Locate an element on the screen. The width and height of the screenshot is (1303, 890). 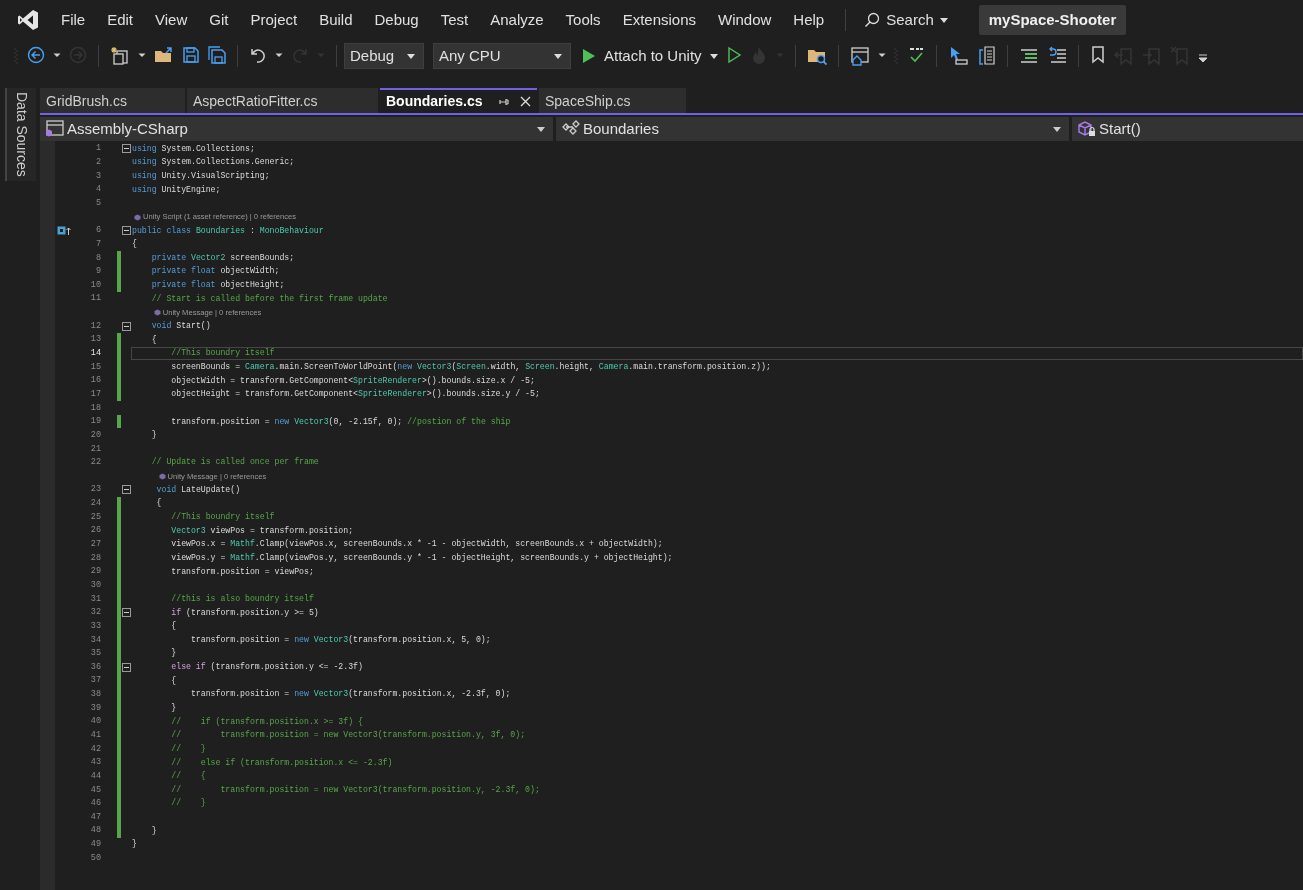
close-icon is located at coordinates (525, 101).